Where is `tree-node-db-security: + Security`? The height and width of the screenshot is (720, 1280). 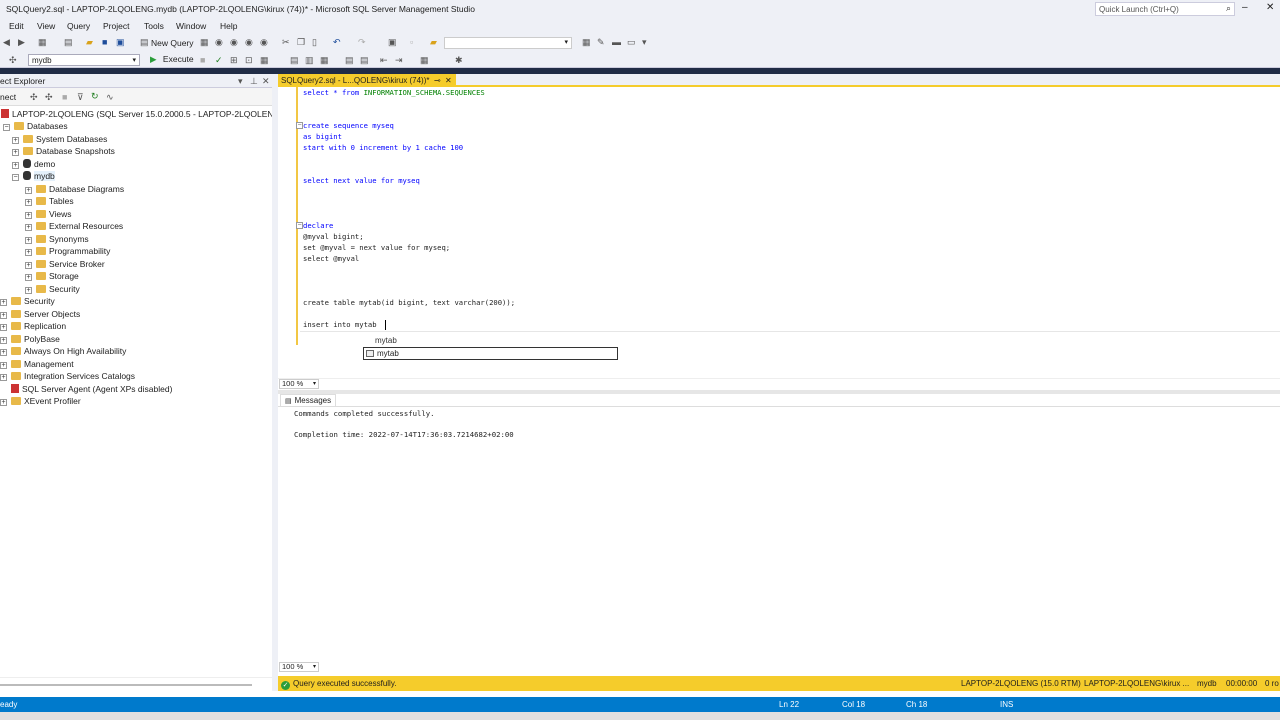
tree-node-db-security: + Security is located at coordinates (52, 289).